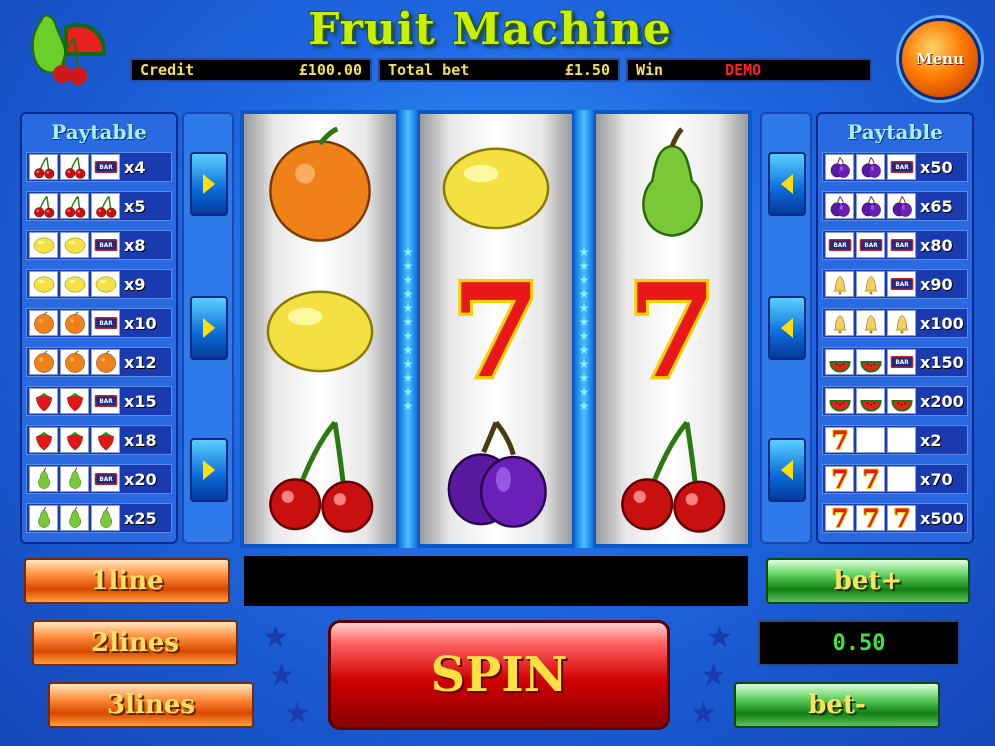  Describe the element at coordinates (99, 401) in the screenshot. I see `paytable-row: BAR x15` at that location.